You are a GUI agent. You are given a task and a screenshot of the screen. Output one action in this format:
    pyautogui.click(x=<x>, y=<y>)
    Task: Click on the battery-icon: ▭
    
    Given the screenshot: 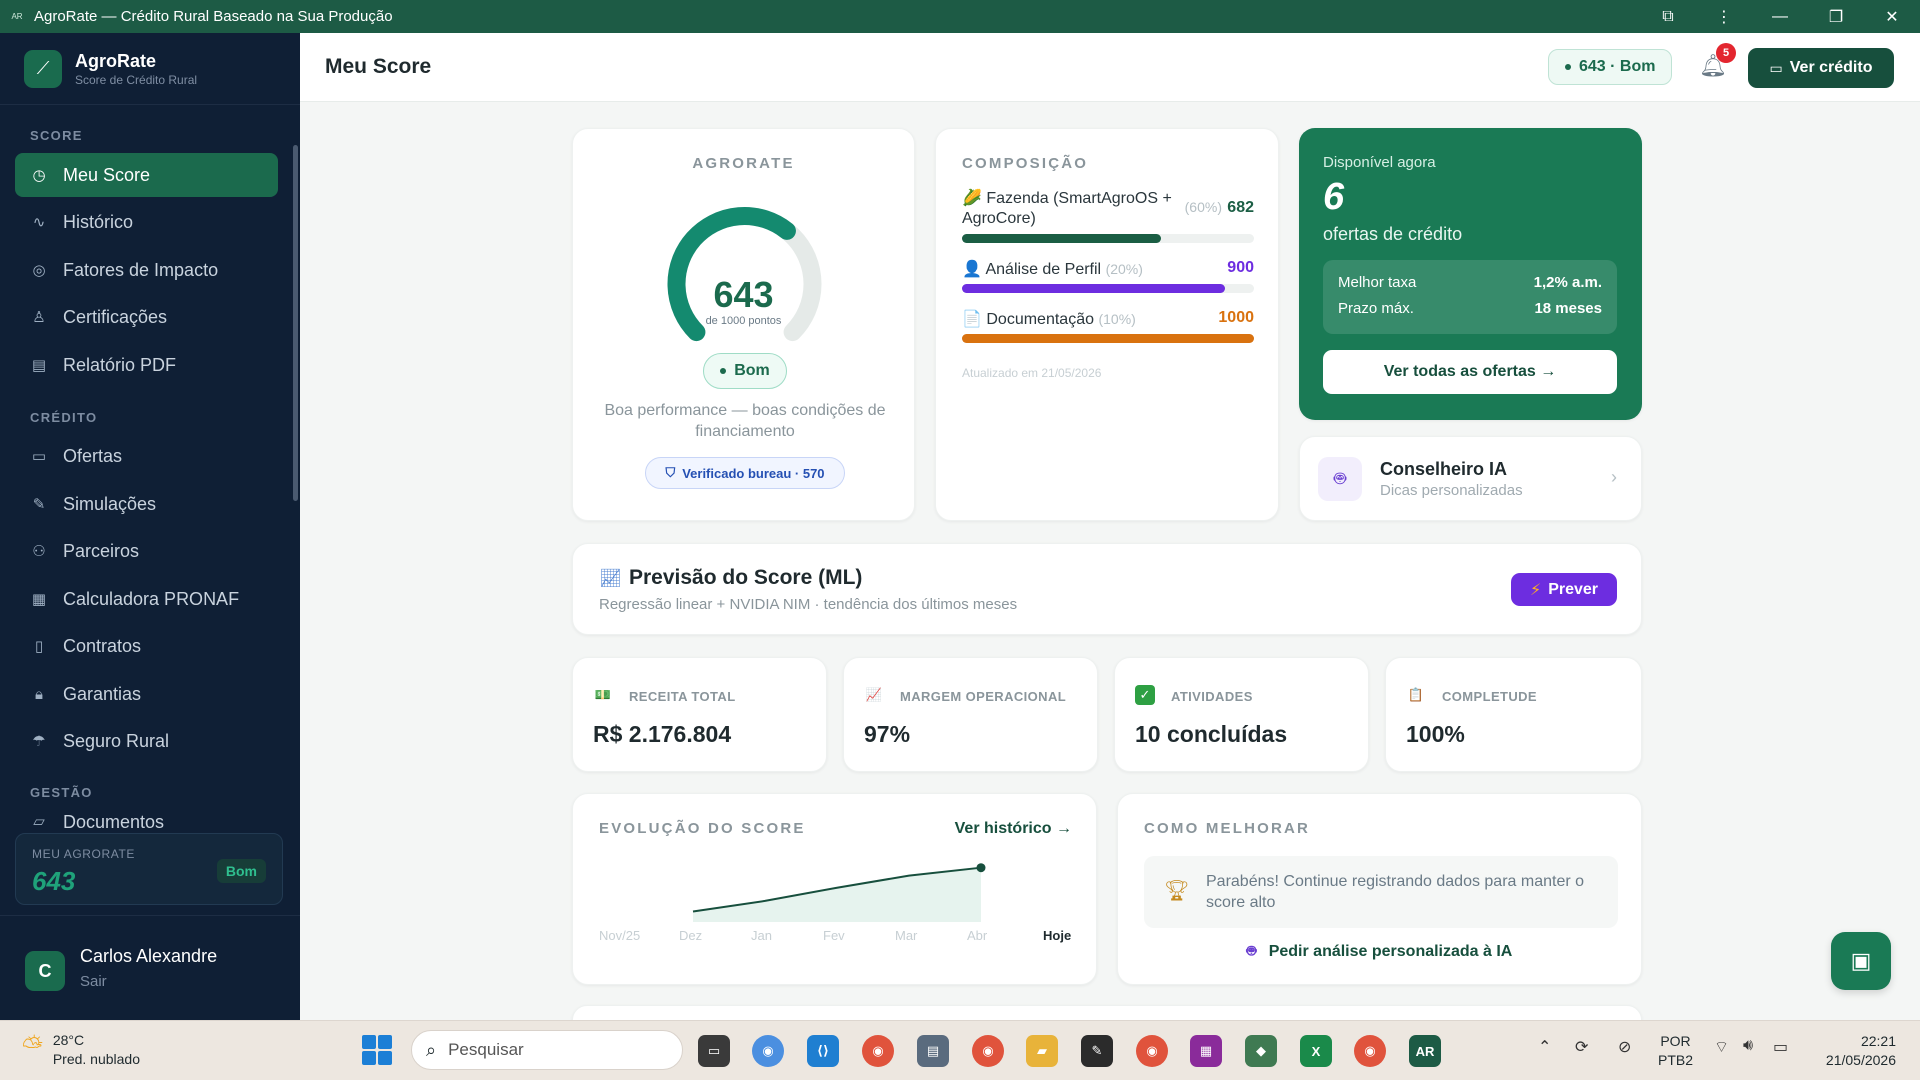 What is the action you would take?
    pyautogui.click(x=1780, y=1047)
    